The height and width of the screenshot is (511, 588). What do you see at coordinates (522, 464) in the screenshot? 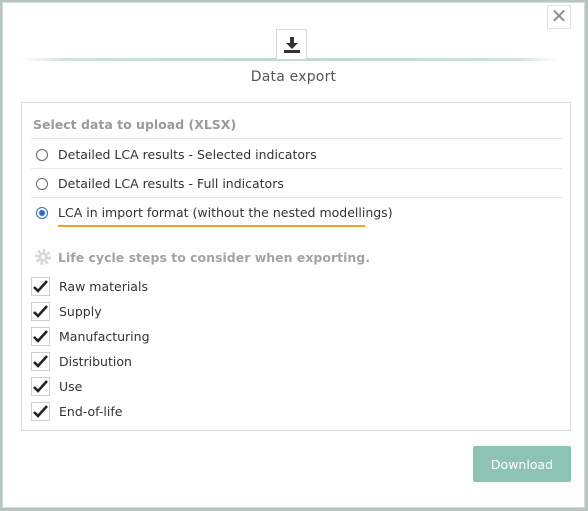
I see `download-button: Download` at bounding box center [522, 464].